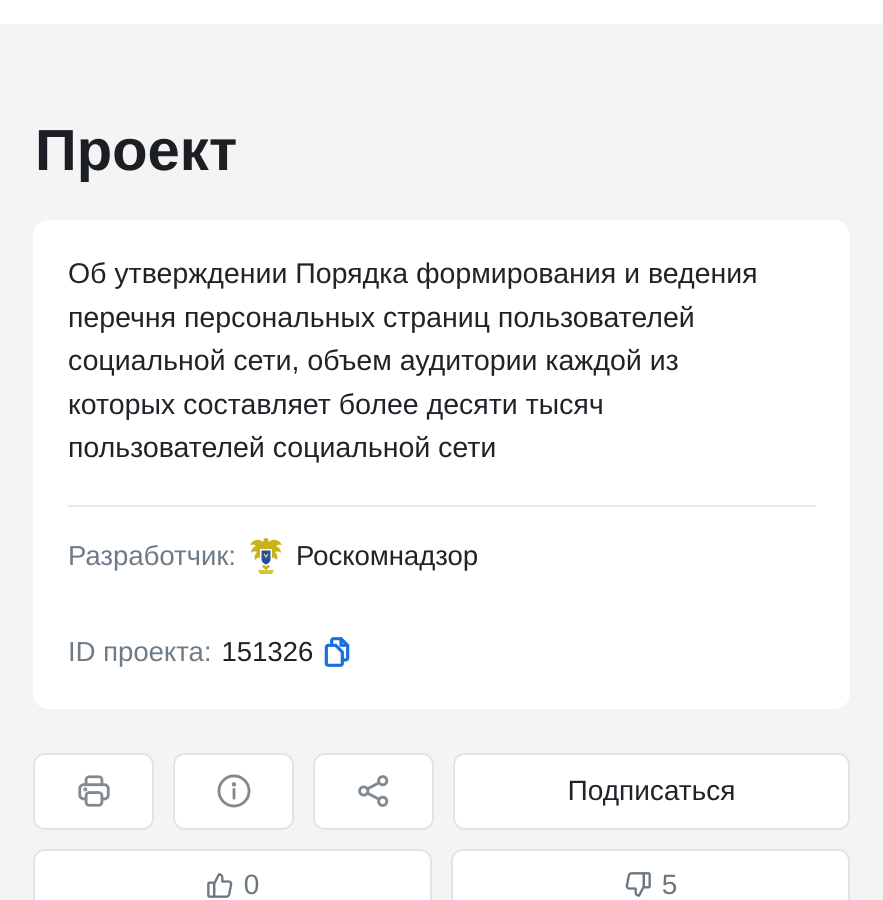  Describe the element at coordinates (220, 884) in the screenshot. I see `thumbs-up-icon` at that location.